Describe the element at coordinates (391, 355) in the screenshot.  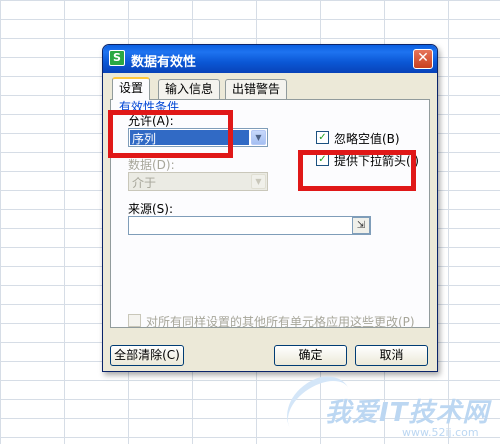
I see `cancel-button: 取消` at that location.